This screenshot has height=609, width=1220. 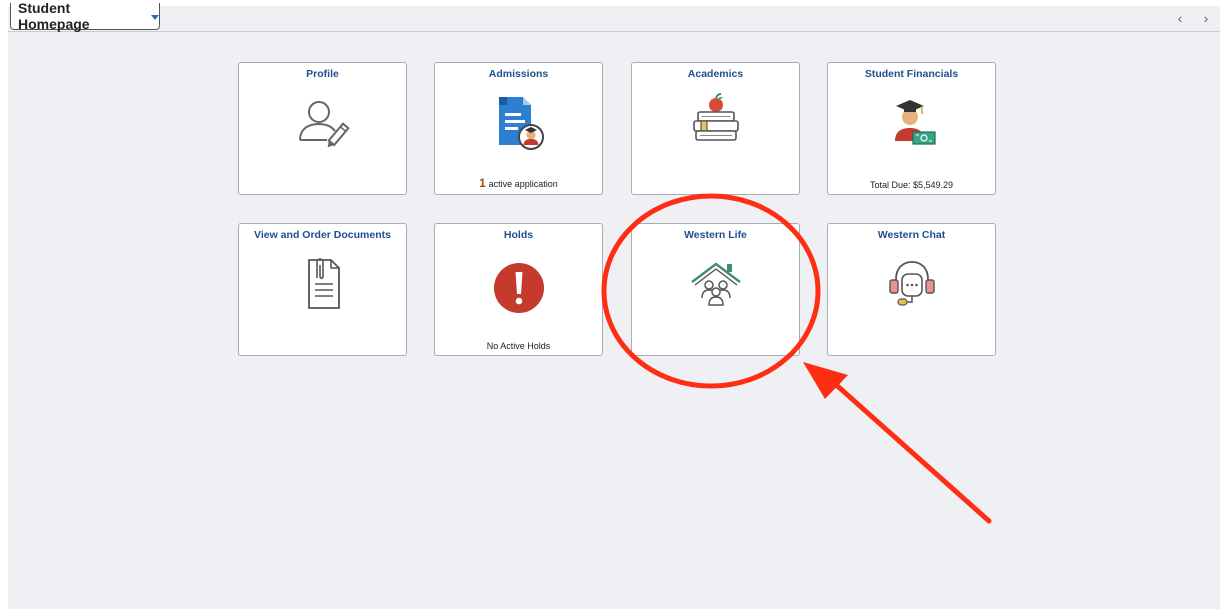 What do you see at coordinates (716, 286) in the screenshot?
I see `house-people-icon` at bounding box center [716, 286].